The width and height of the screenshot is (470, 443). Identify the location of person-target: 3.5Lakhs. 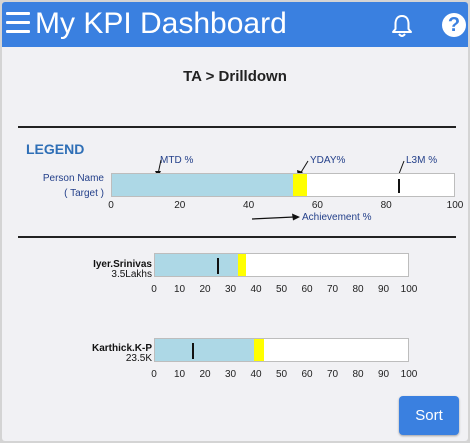
(131, 274).